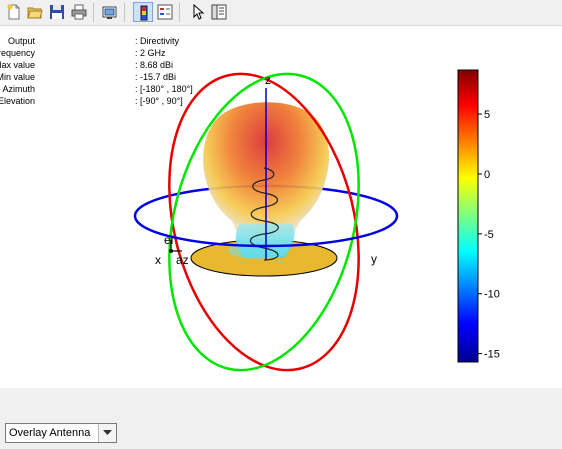  What do you see at coordinates (374, 259) in the screenshot?
I see `y-axis-label: y` at bounding box center [374, 259].